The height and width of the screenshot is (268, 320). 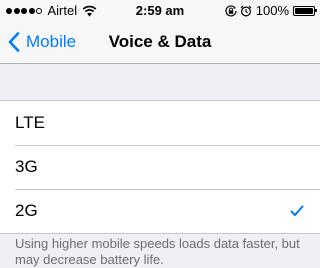 I want to click on battery-fill, so click(x=304, y=10).